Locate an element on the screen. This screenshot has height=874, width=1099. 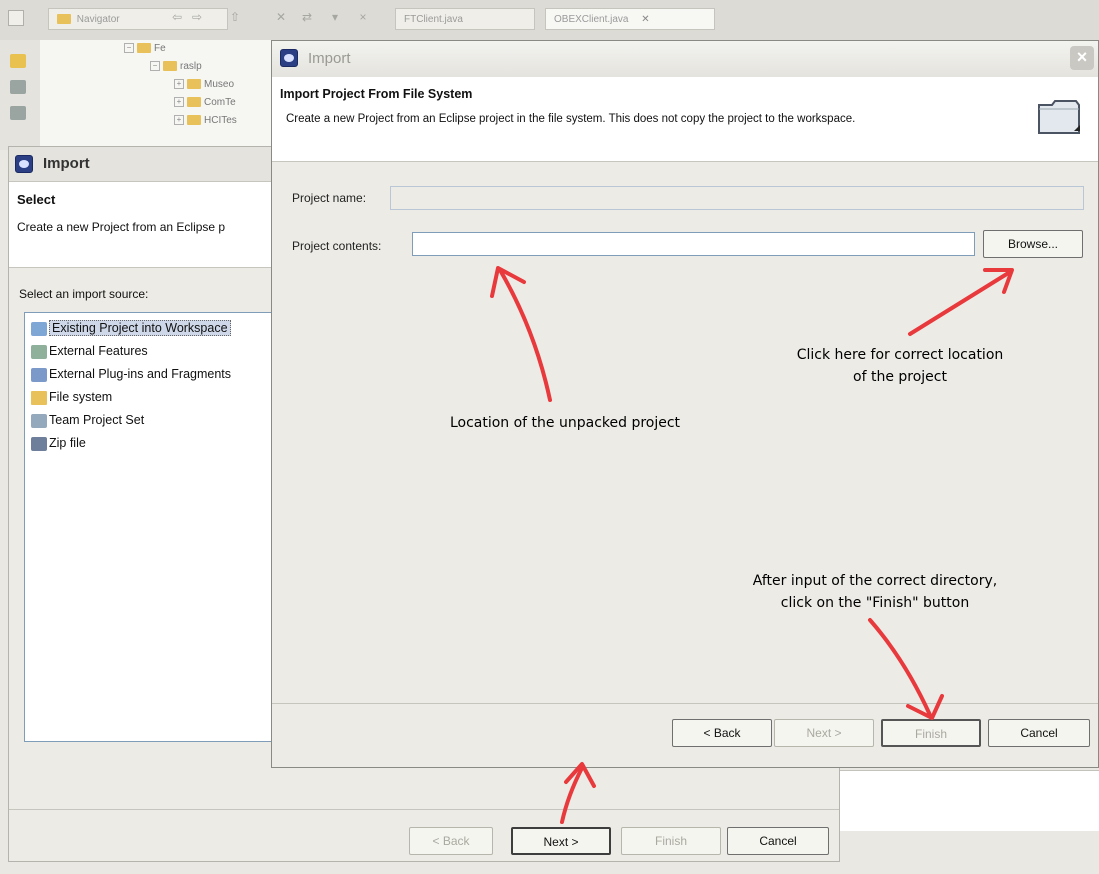
project-contents-field is located at coordinates (693, 244).